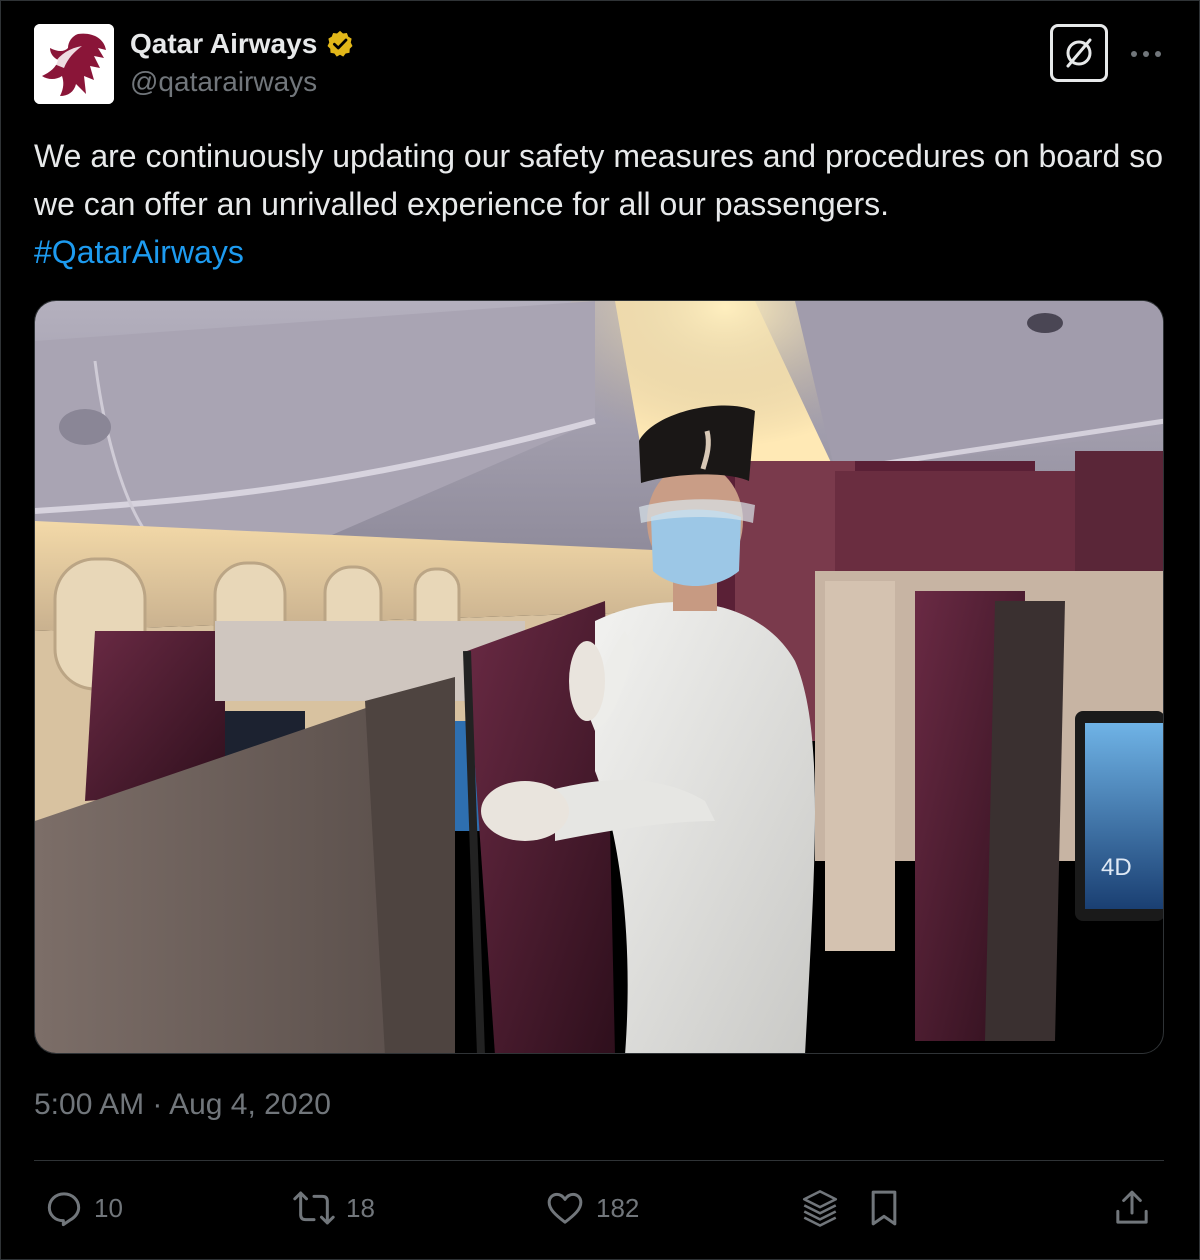 This screenshot has height=1260, width=1200. I want to click on views-button, so click(820, 1208).